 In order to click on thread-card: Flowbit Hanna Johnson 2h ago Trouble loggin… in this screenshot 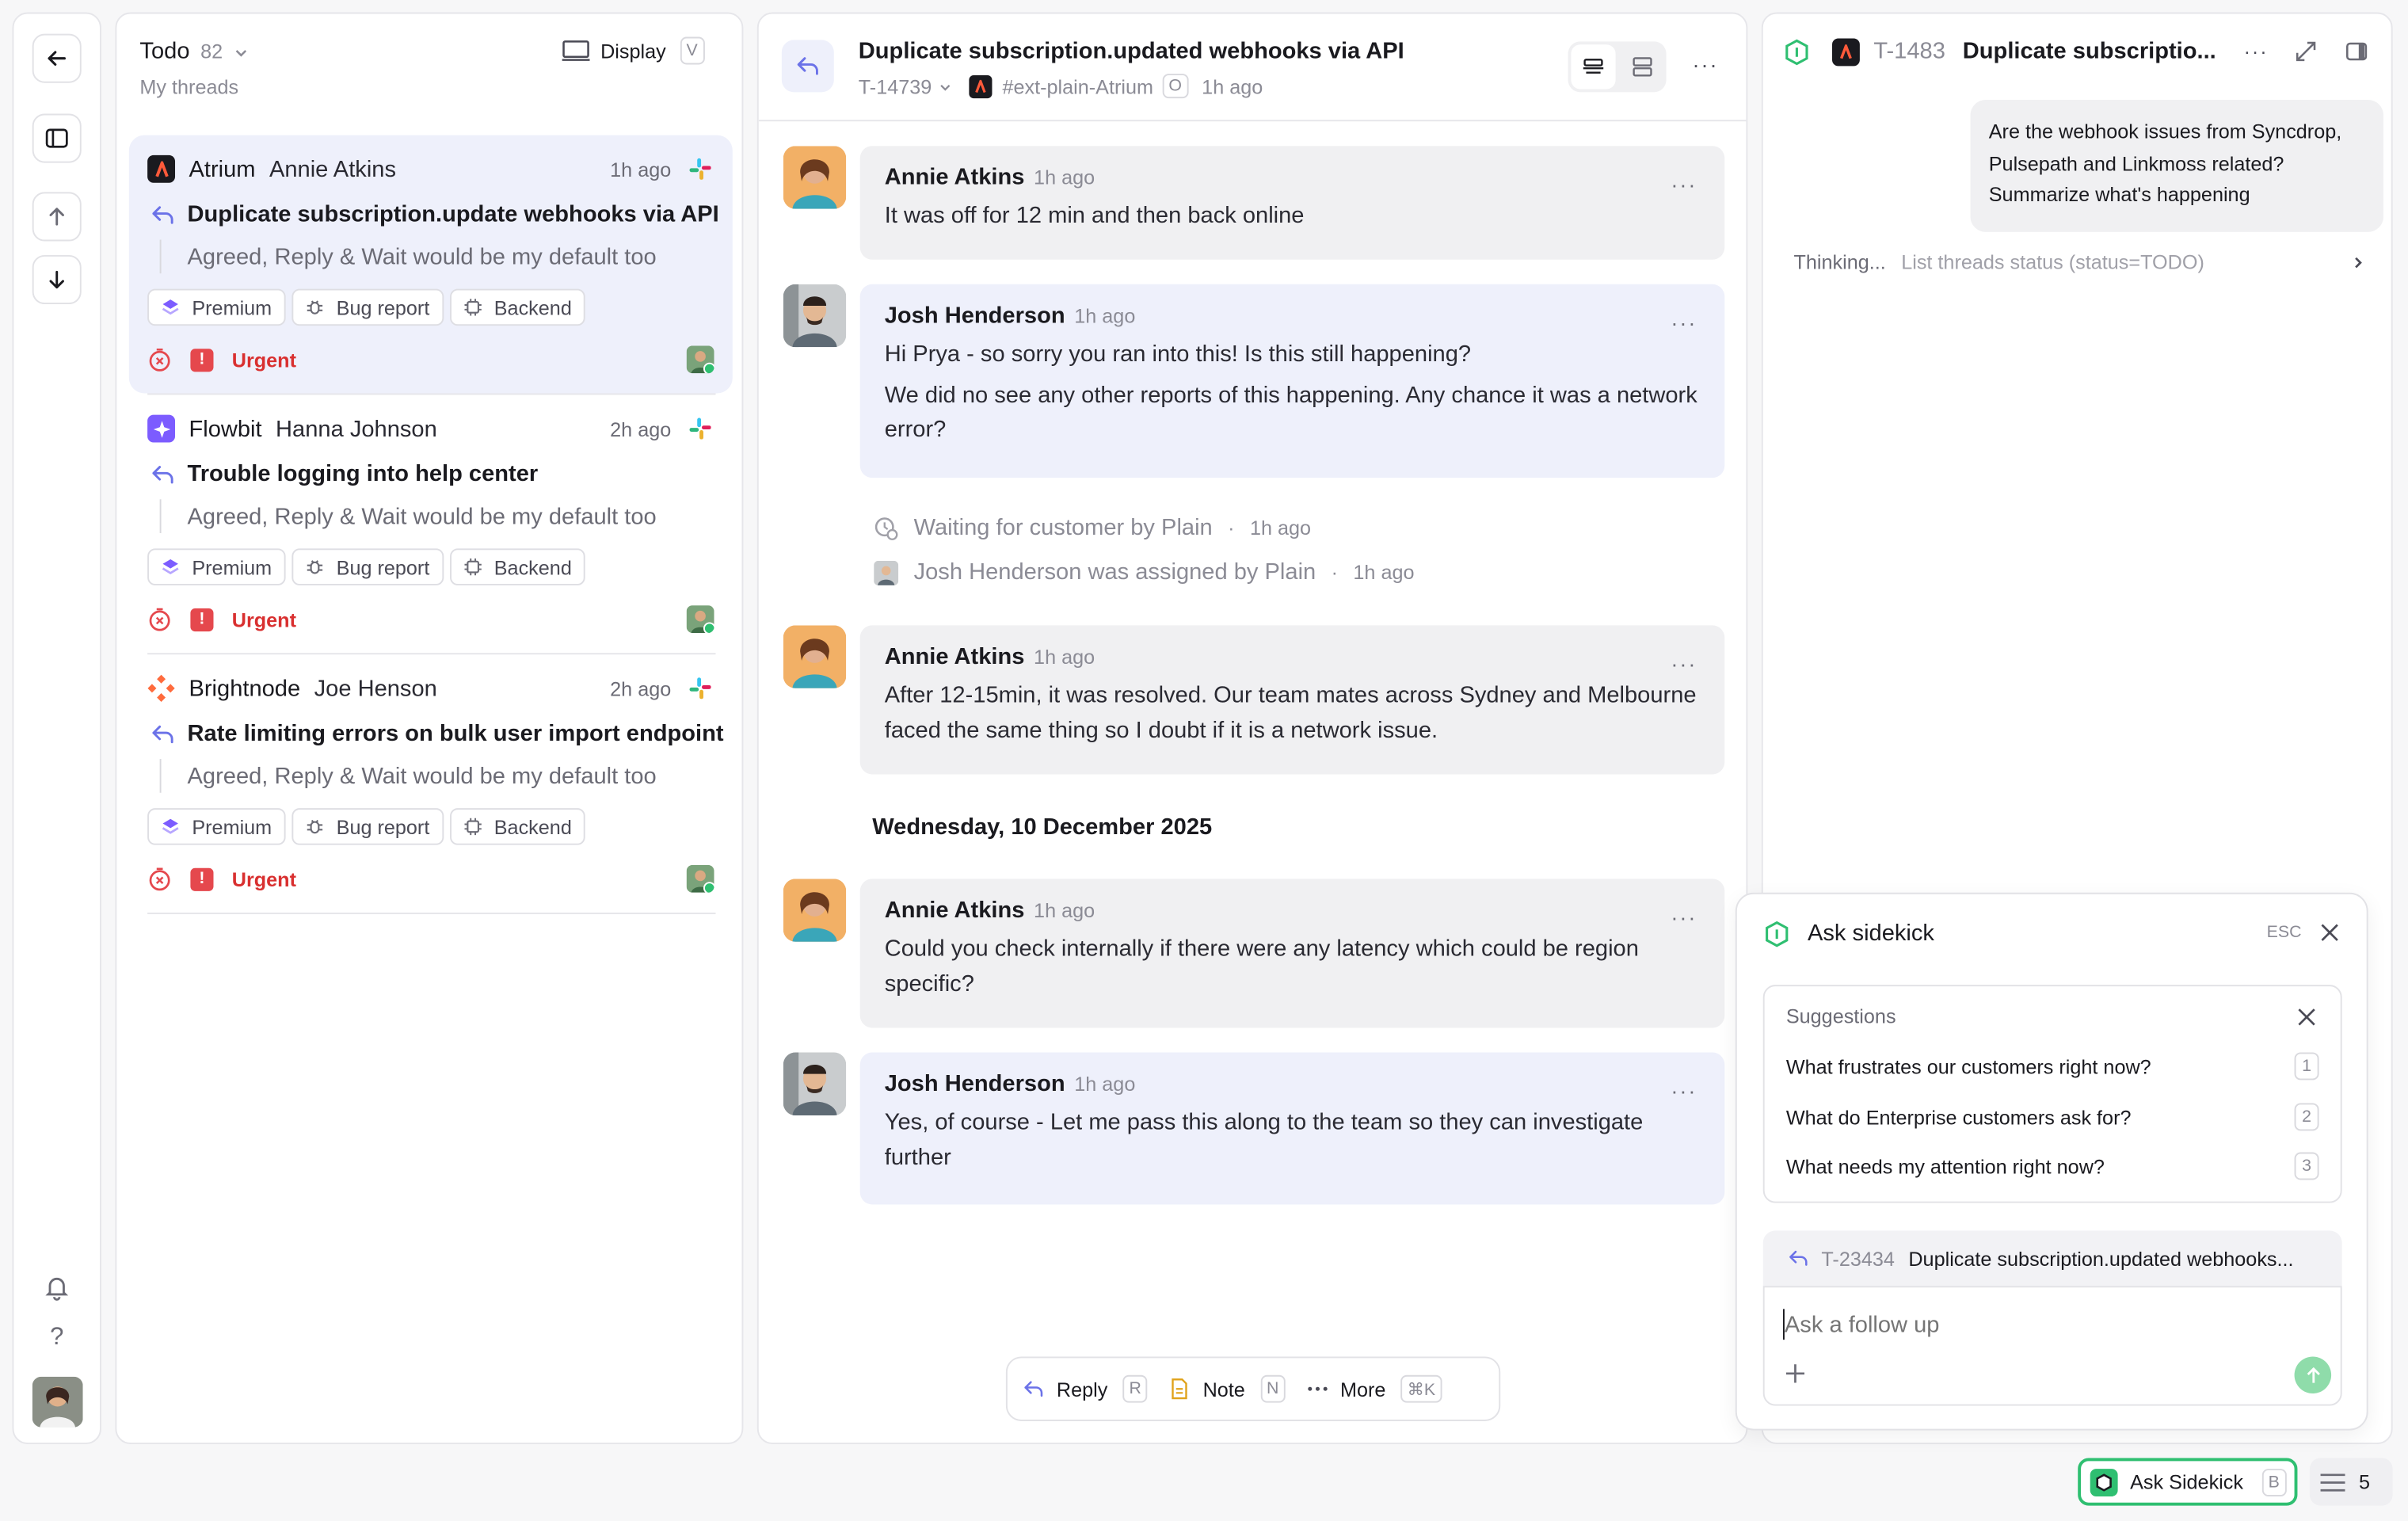, I will do `click(431, 524)`.